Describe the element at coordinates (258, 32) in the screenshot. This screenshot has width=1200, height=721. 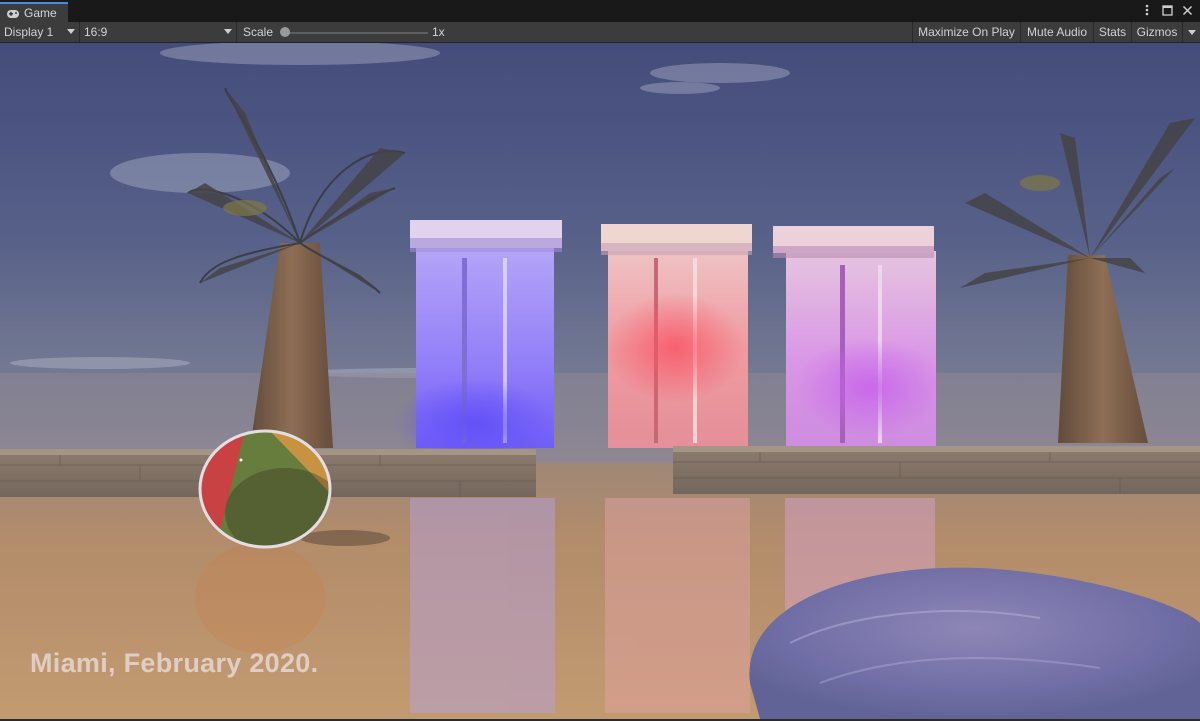
I see `scale-label: Scale` at that location.